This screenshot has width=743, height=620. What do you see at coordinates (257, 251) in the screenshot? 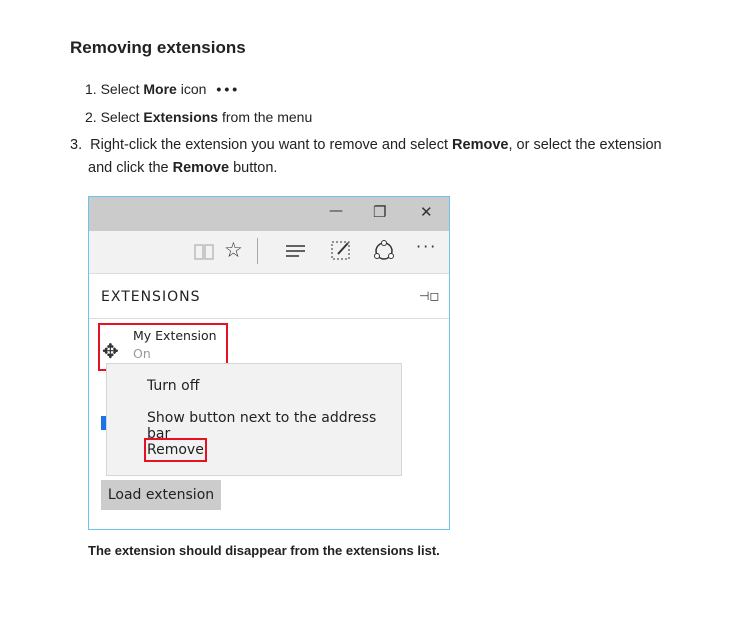
I see `toolbar-divider` at bounding box center [257, 251].